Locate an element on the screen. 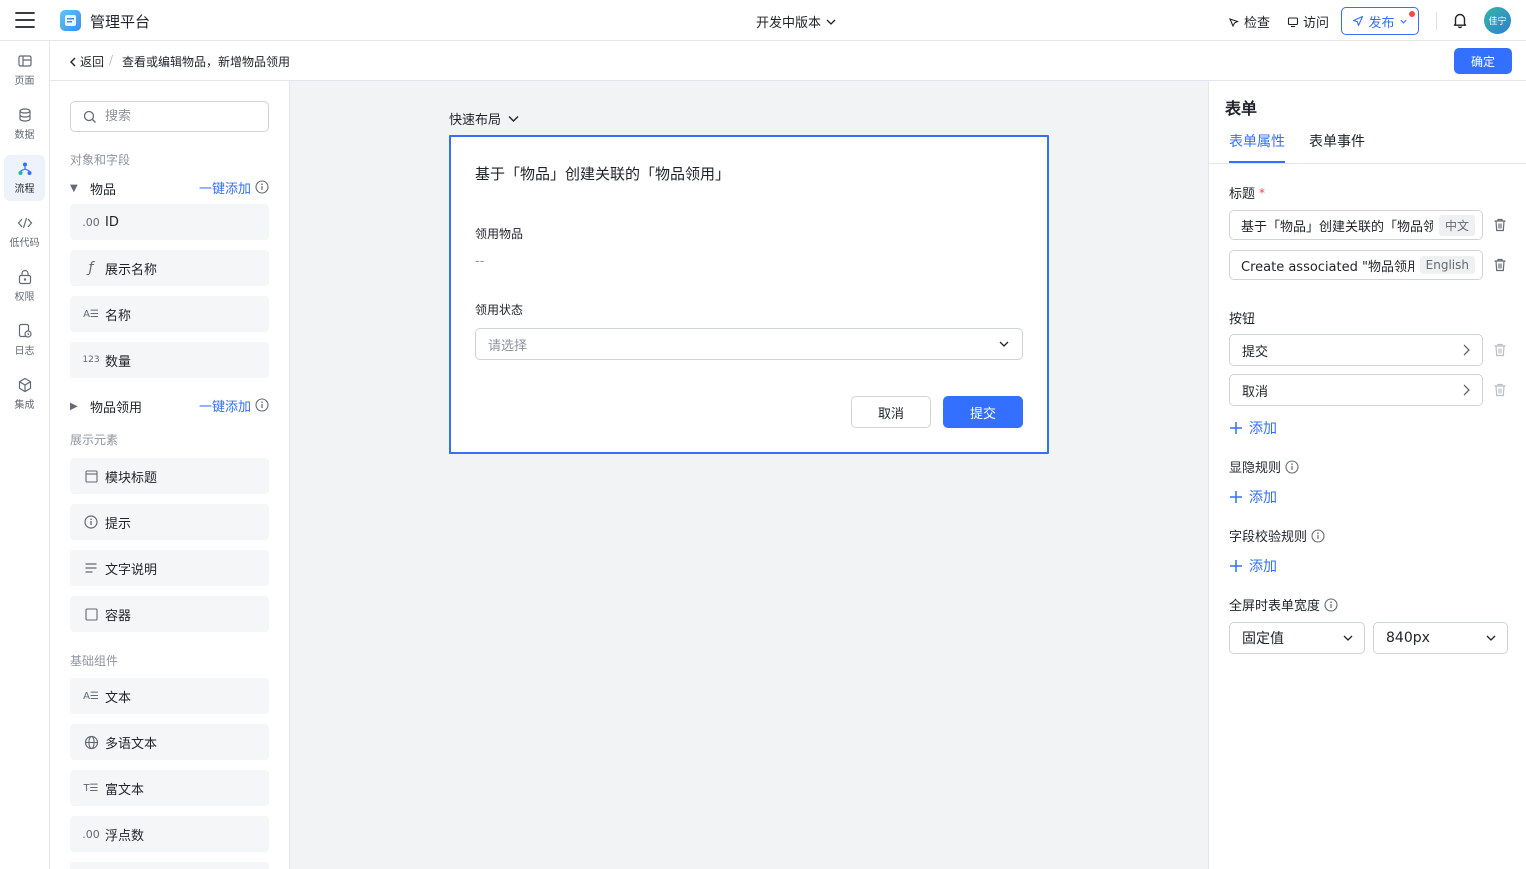 This screenshot has height=869, width=1526. page-title: 查看或编辑物品，新增物品领用 is located at coordinates (206, 62).